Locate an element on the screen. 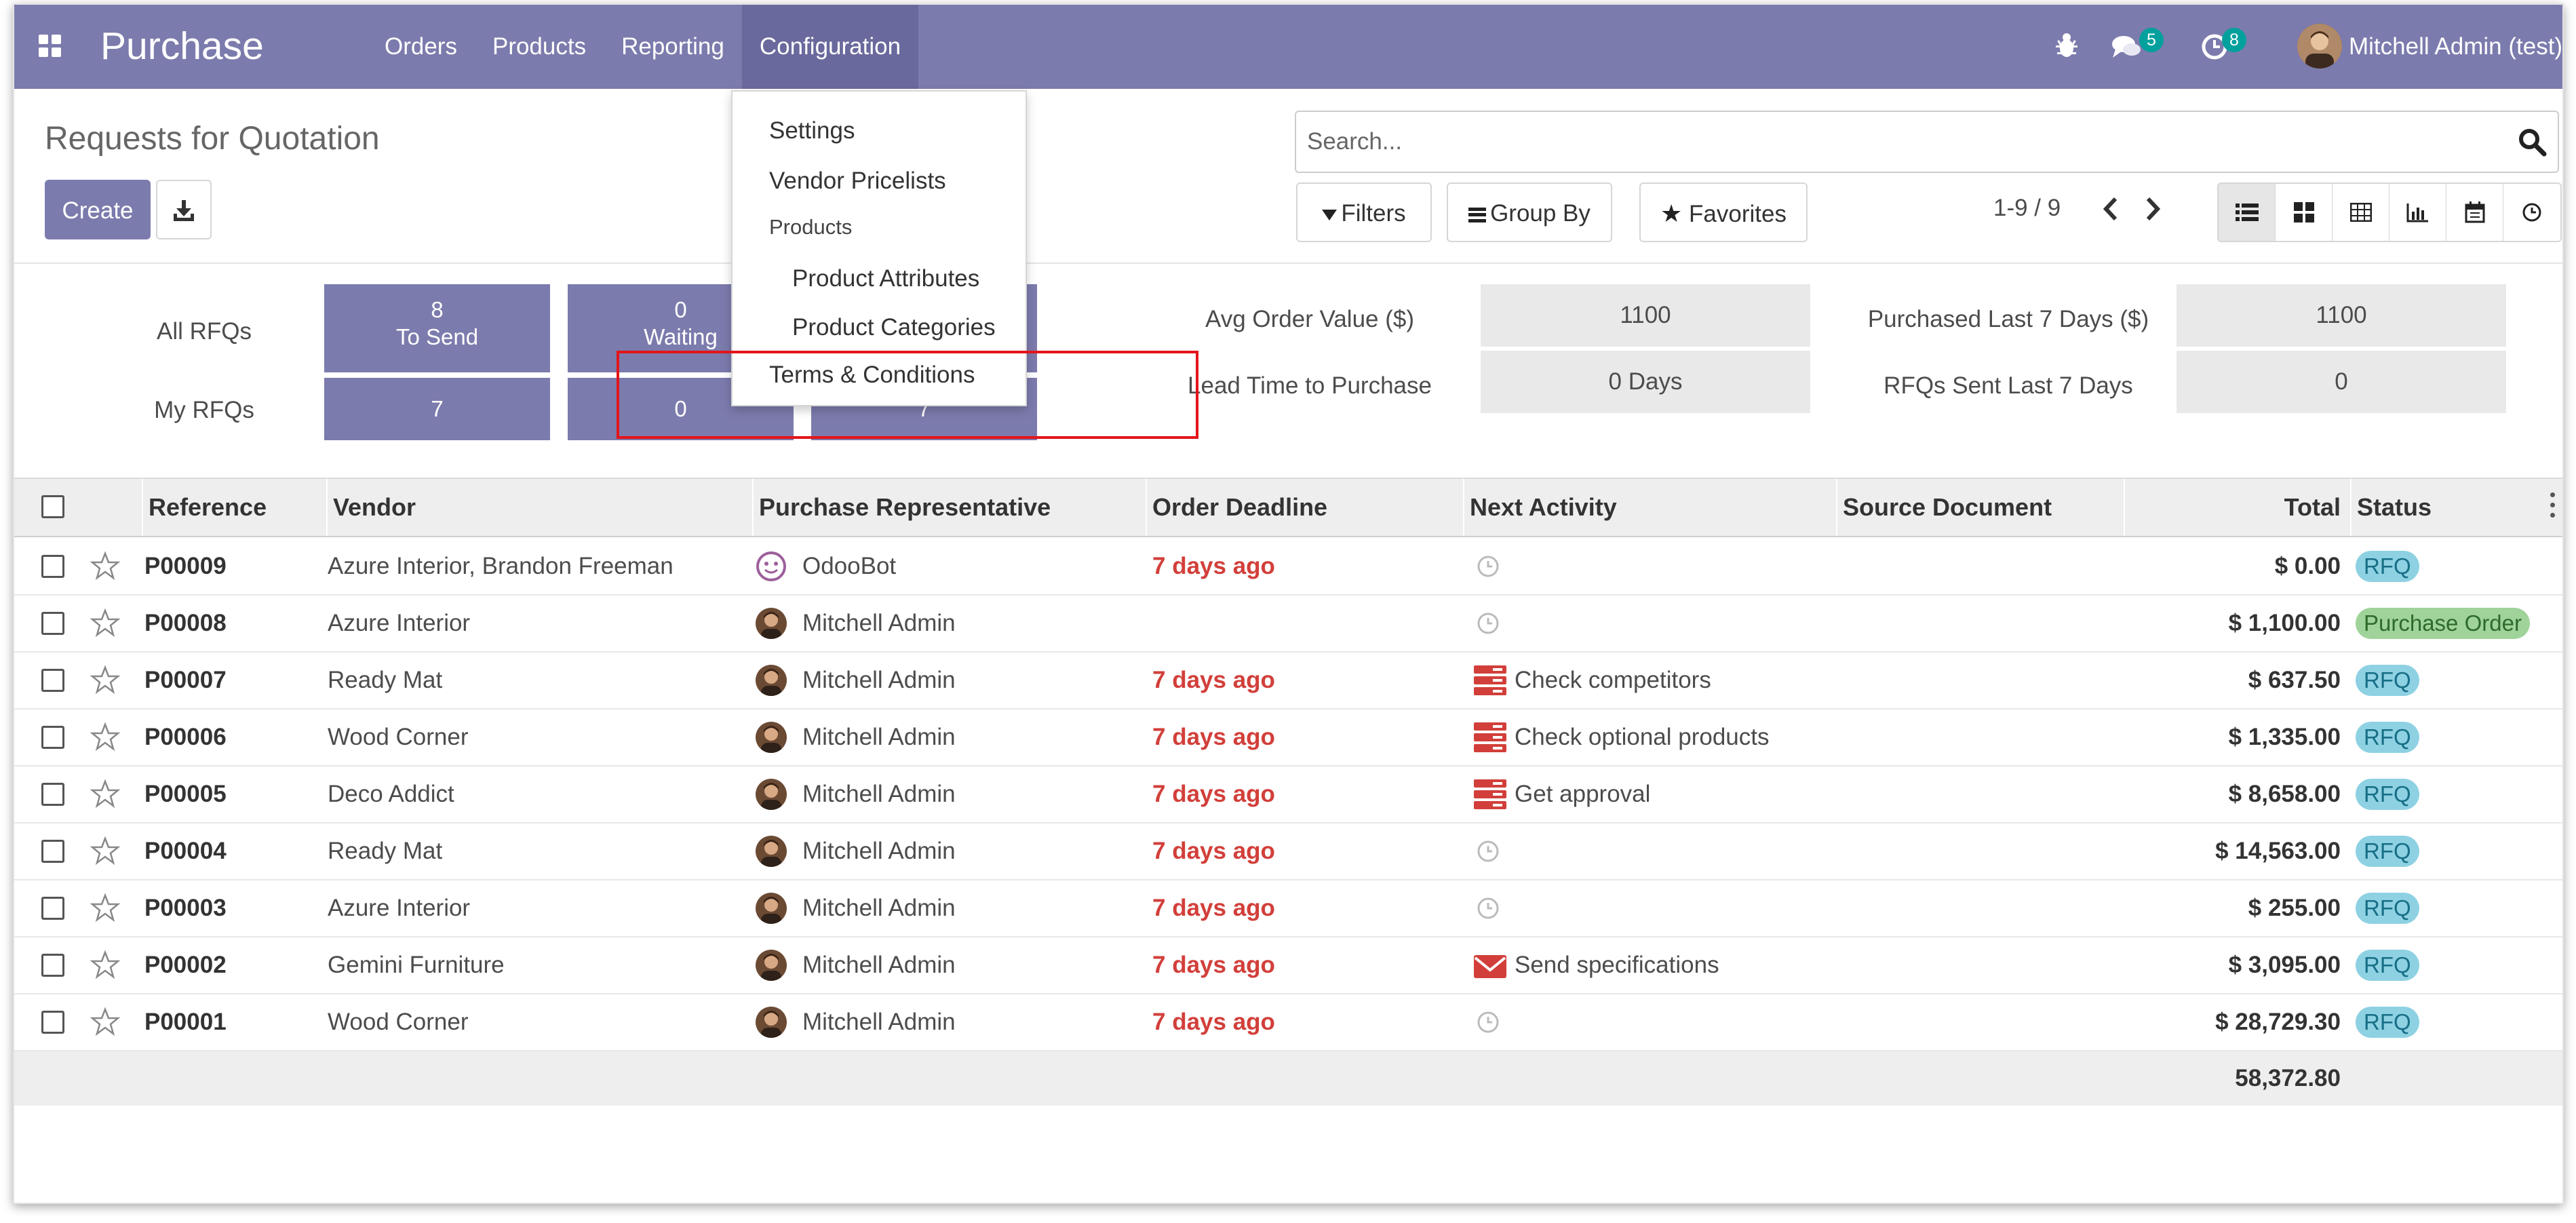  menu-products: Products is located at coordinates (539, 47).